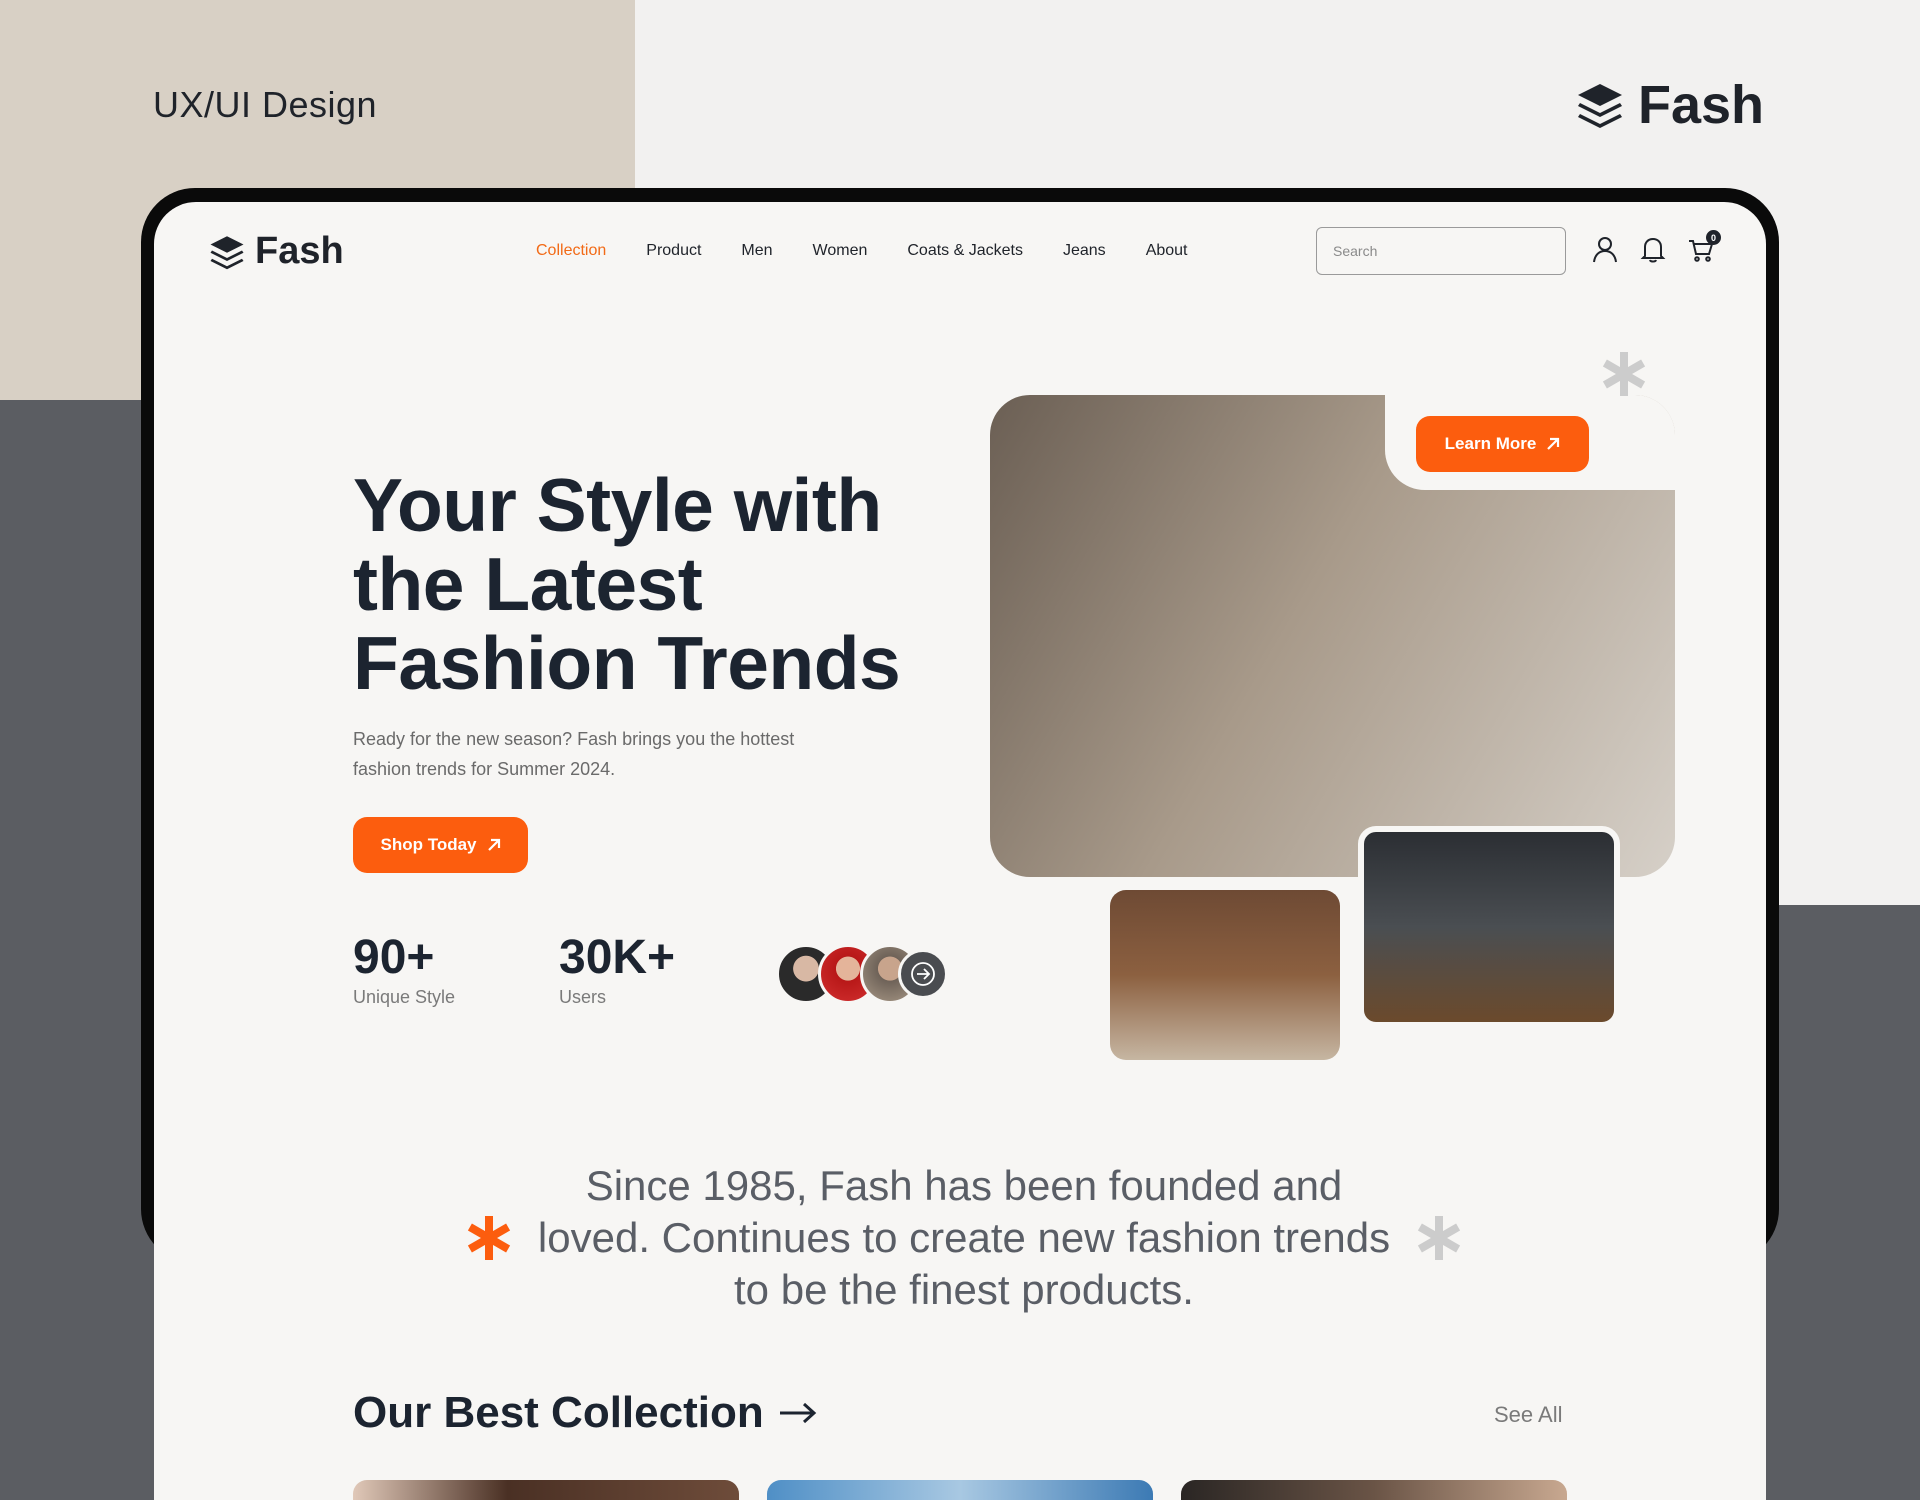 The width and height of the screenshot is (1920, 1500). I want to click on site-logo: Fash, so click(276, 251).